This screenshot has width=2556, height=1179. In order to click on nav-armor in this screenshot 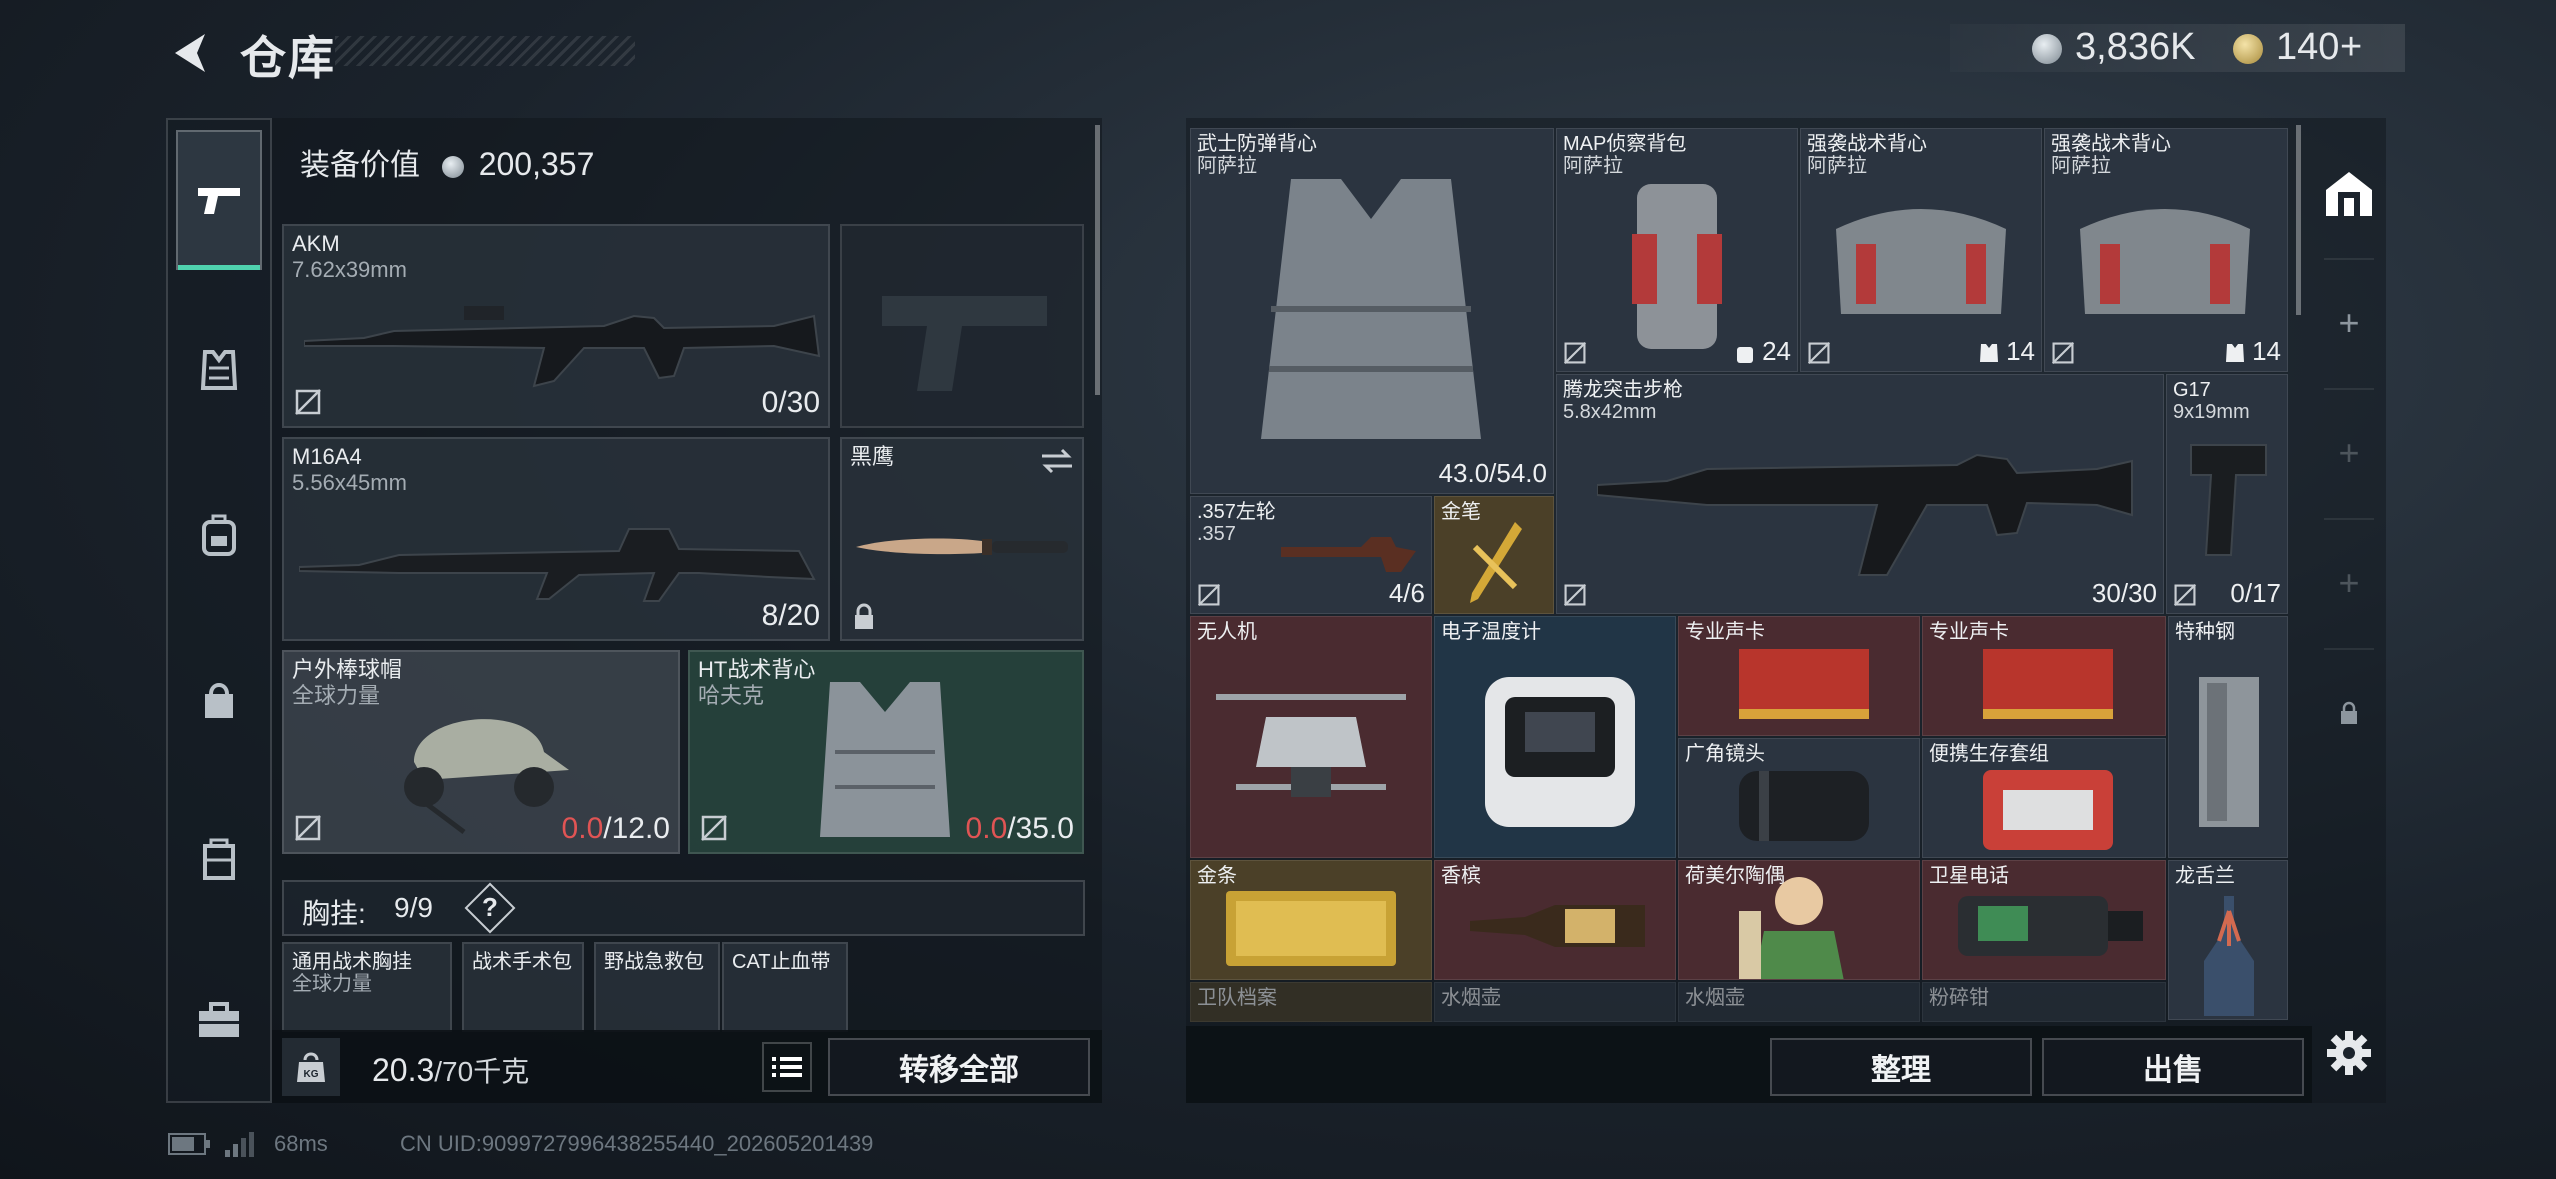, I will do `click(219, 370)`.